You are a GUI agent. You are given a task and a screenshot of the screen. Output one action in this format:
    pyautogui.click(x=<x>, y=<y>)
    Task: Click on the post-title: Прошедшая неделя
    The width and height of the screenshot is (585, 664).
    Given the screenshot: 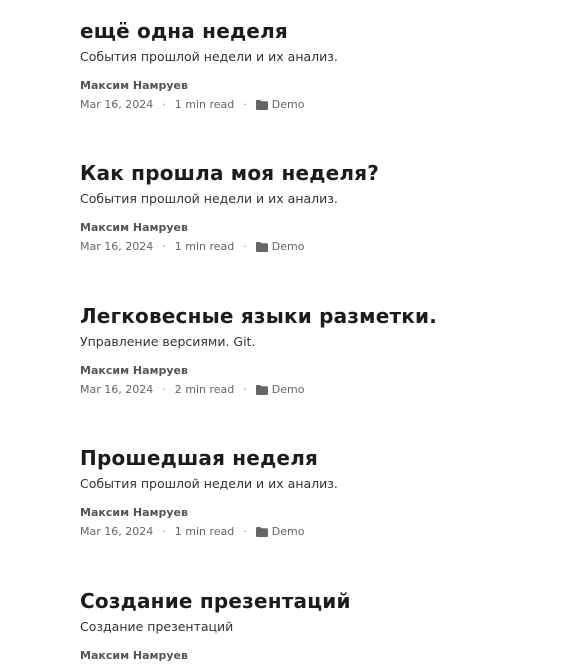 What is the action you would take?
    pyautogui.click(x=320, y=458)
    